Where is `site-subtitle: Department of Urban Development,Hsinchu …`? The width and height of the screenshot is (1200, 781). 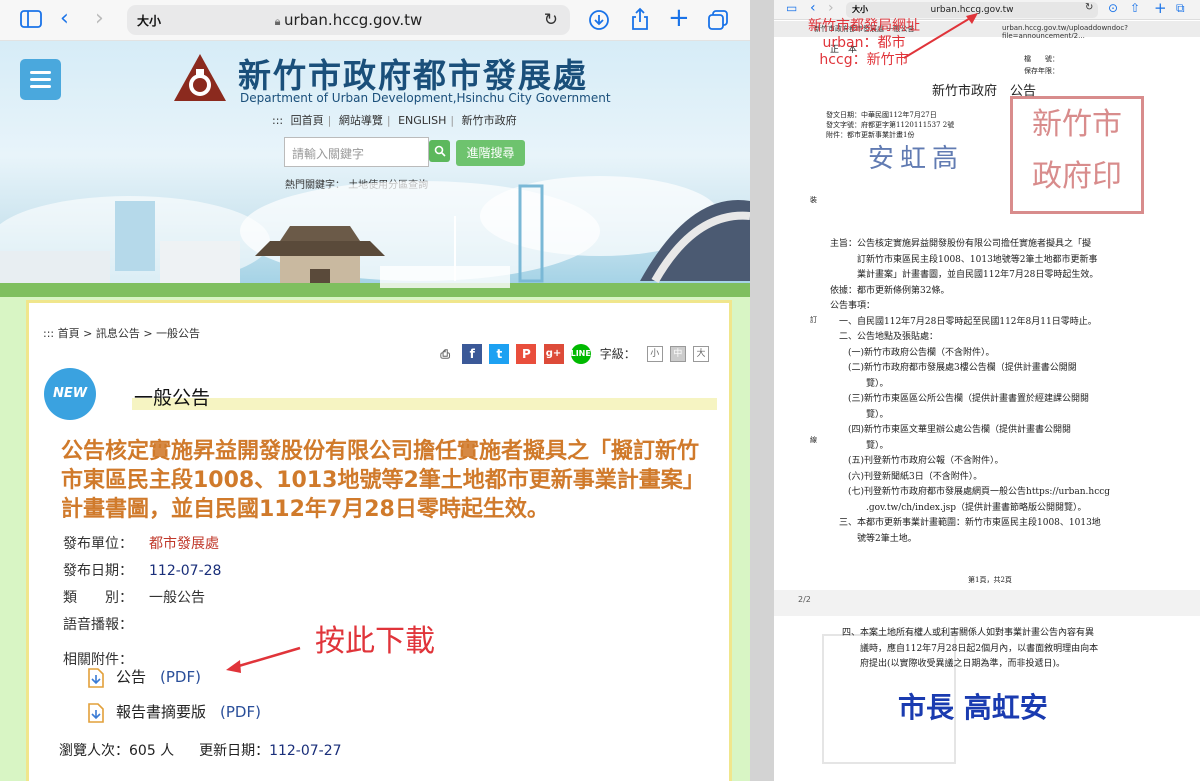
site-subtitle: Department of Urban Development,Hsinchu … is located at coordinates (425, 98).